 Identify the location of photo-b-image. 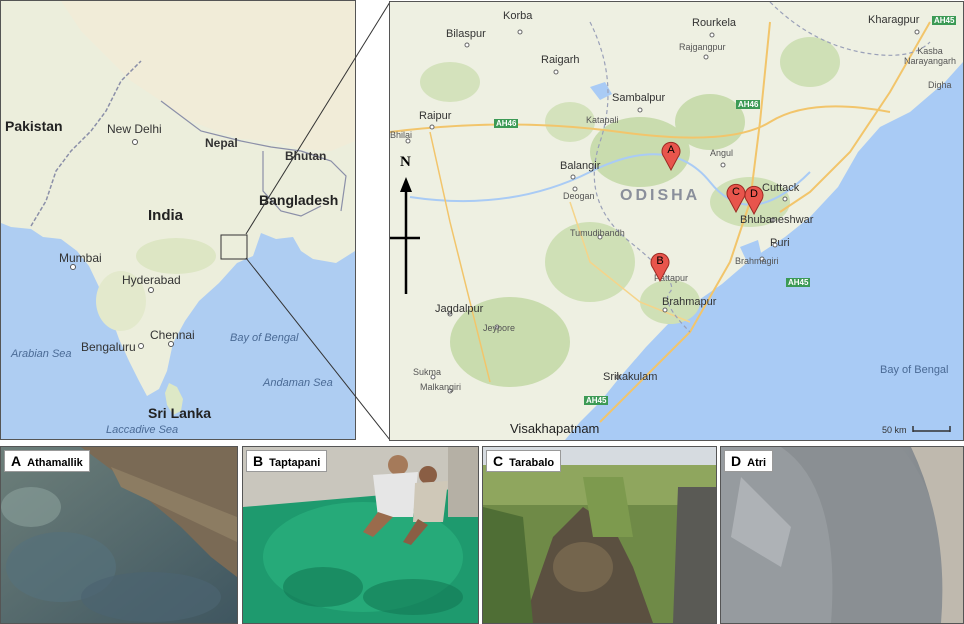
(360, 535).